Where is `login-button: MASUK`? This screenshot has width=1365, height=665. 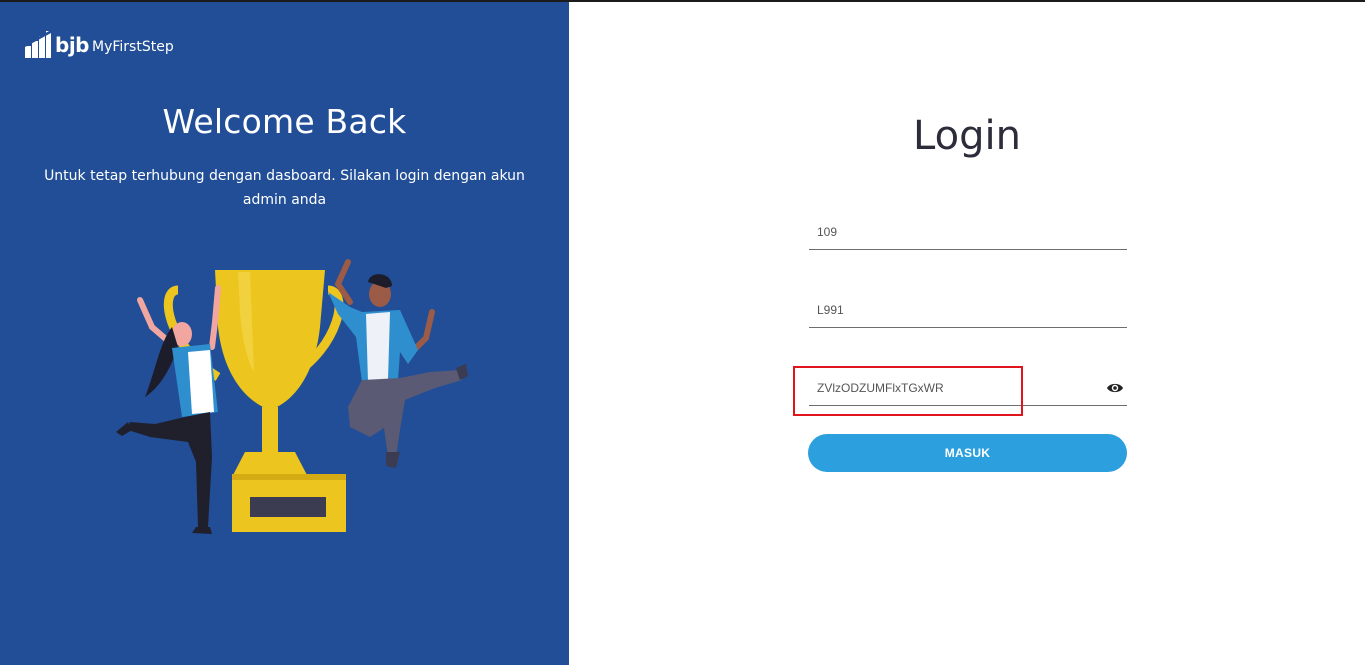
login-button: MASUK is located at coordinates (967, 453).